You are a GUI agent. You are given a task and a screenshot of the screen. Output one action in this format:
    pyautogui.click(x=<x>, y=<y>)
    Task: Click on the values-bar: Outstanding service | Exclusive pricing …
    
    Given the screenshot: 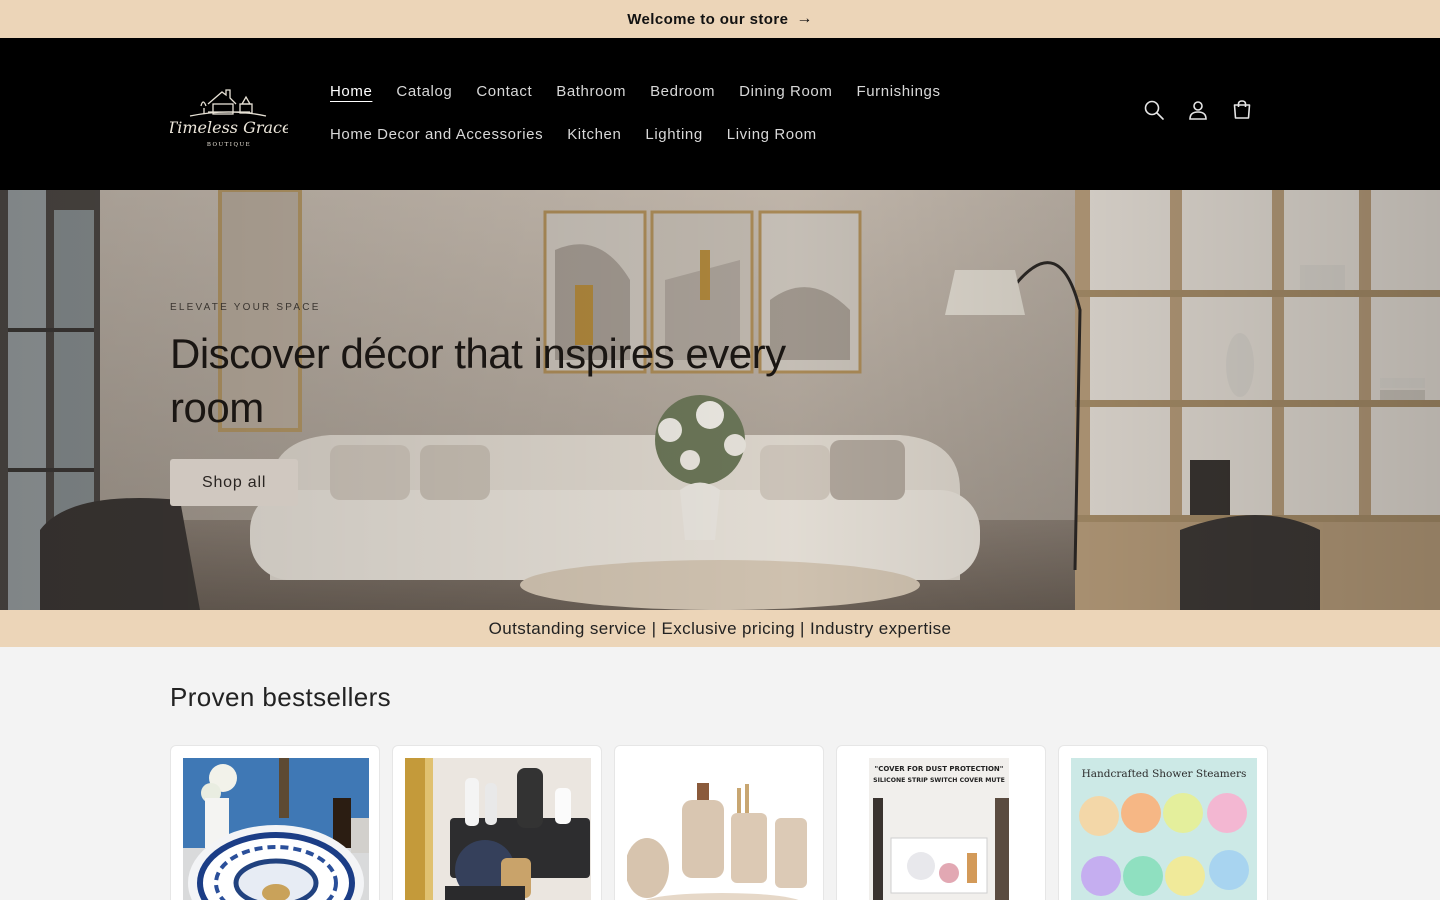 What is the action you would take?
    pyautogui.click(x=720, y=628)
    